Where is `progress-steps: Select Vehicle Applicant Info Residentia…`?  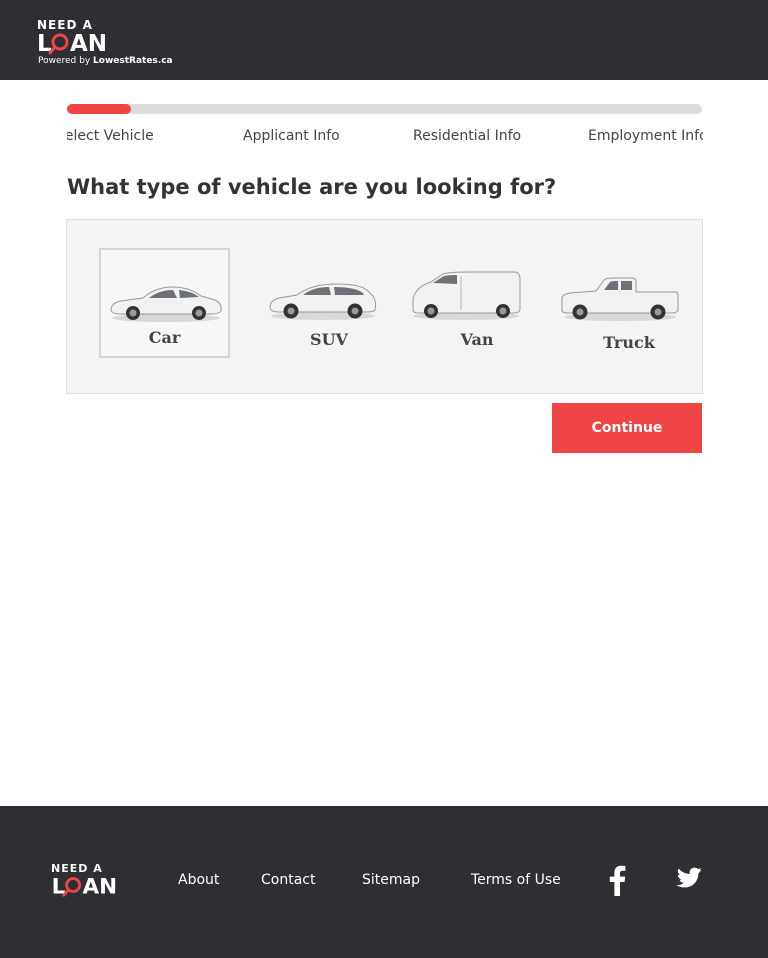 progress-steps: Select Vehicle Applicant Info Residentia… is located at coordinates (385, 139).